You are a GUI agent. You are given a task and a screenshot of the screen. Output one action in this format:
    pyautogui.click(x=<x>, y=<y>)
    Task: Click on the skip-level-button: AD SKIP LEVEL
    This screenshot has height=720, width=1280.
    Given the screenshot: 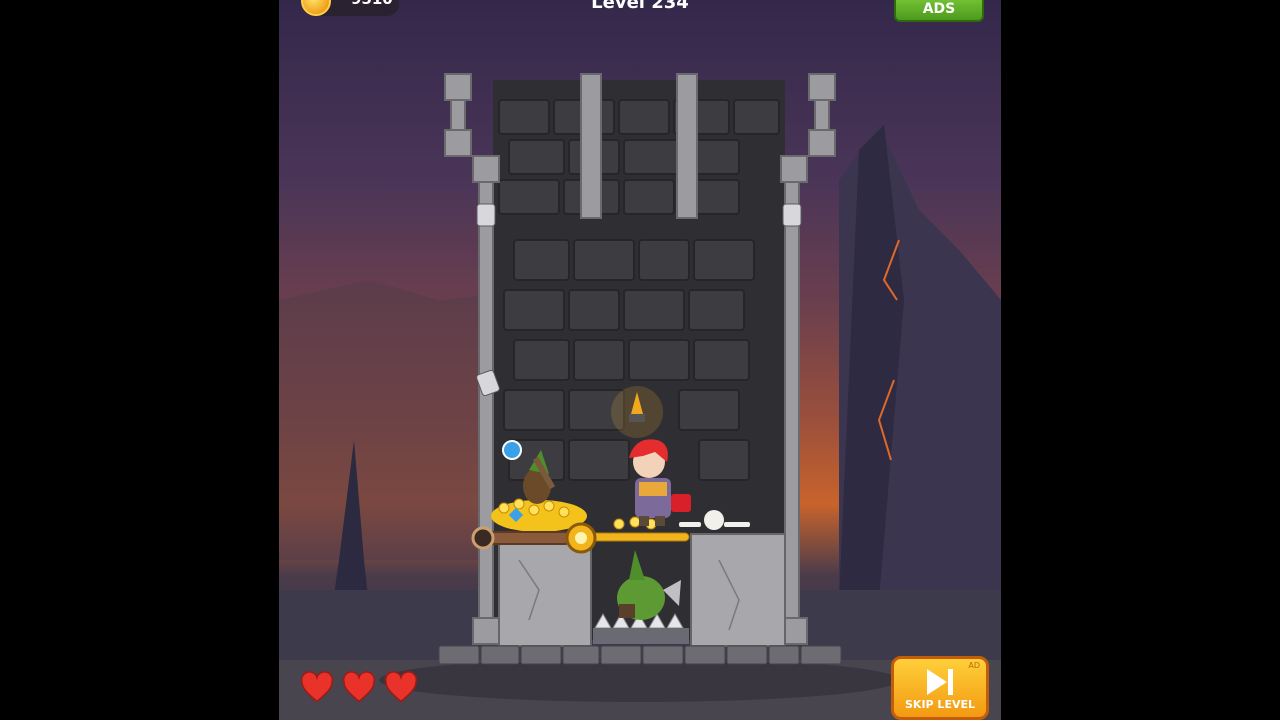 What is the action you would take?
    pyautogui.click(x=940, y=688)
    